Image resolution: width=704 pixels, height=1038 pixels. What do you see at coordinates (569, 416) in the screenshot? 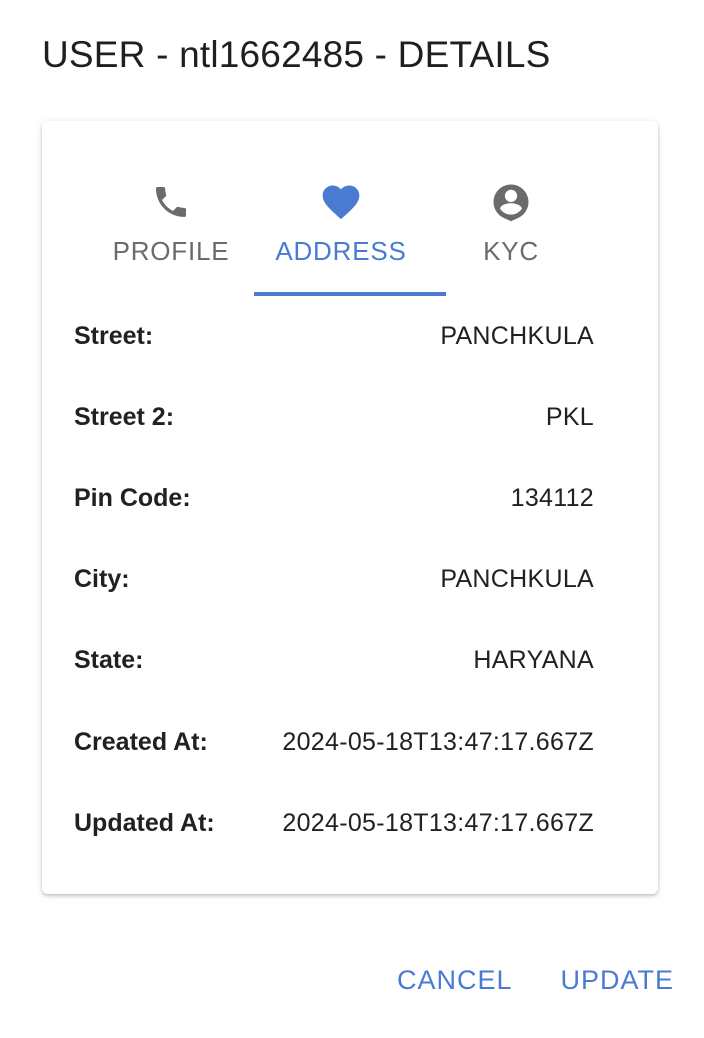
I see `street2-value: PKL` at bounding box center [569, 416].